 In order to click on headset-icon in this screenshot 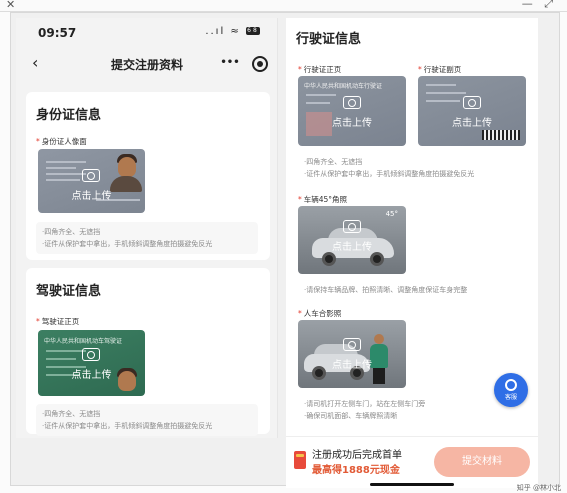, I will do `click(511, 385)`.